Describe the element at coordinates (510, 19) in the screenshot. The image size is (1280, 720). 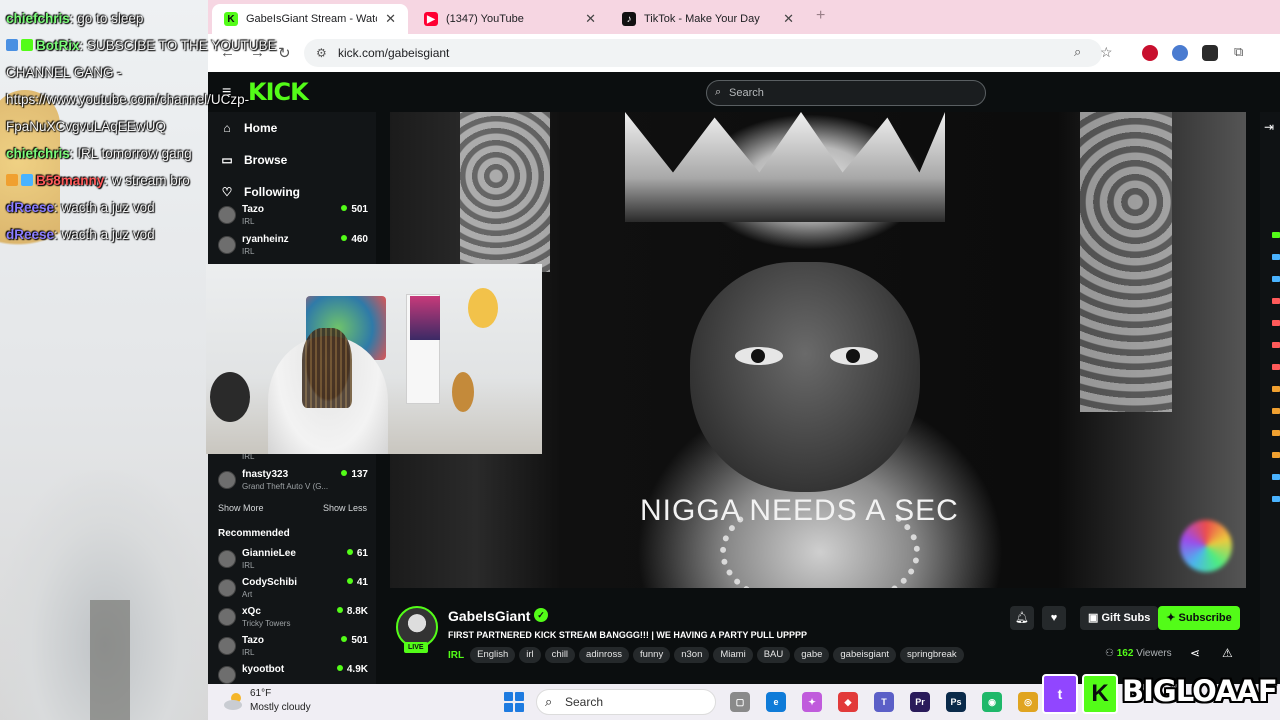
I see `tab-youtube: ▶ (1347) YouTube ✕` at that location.